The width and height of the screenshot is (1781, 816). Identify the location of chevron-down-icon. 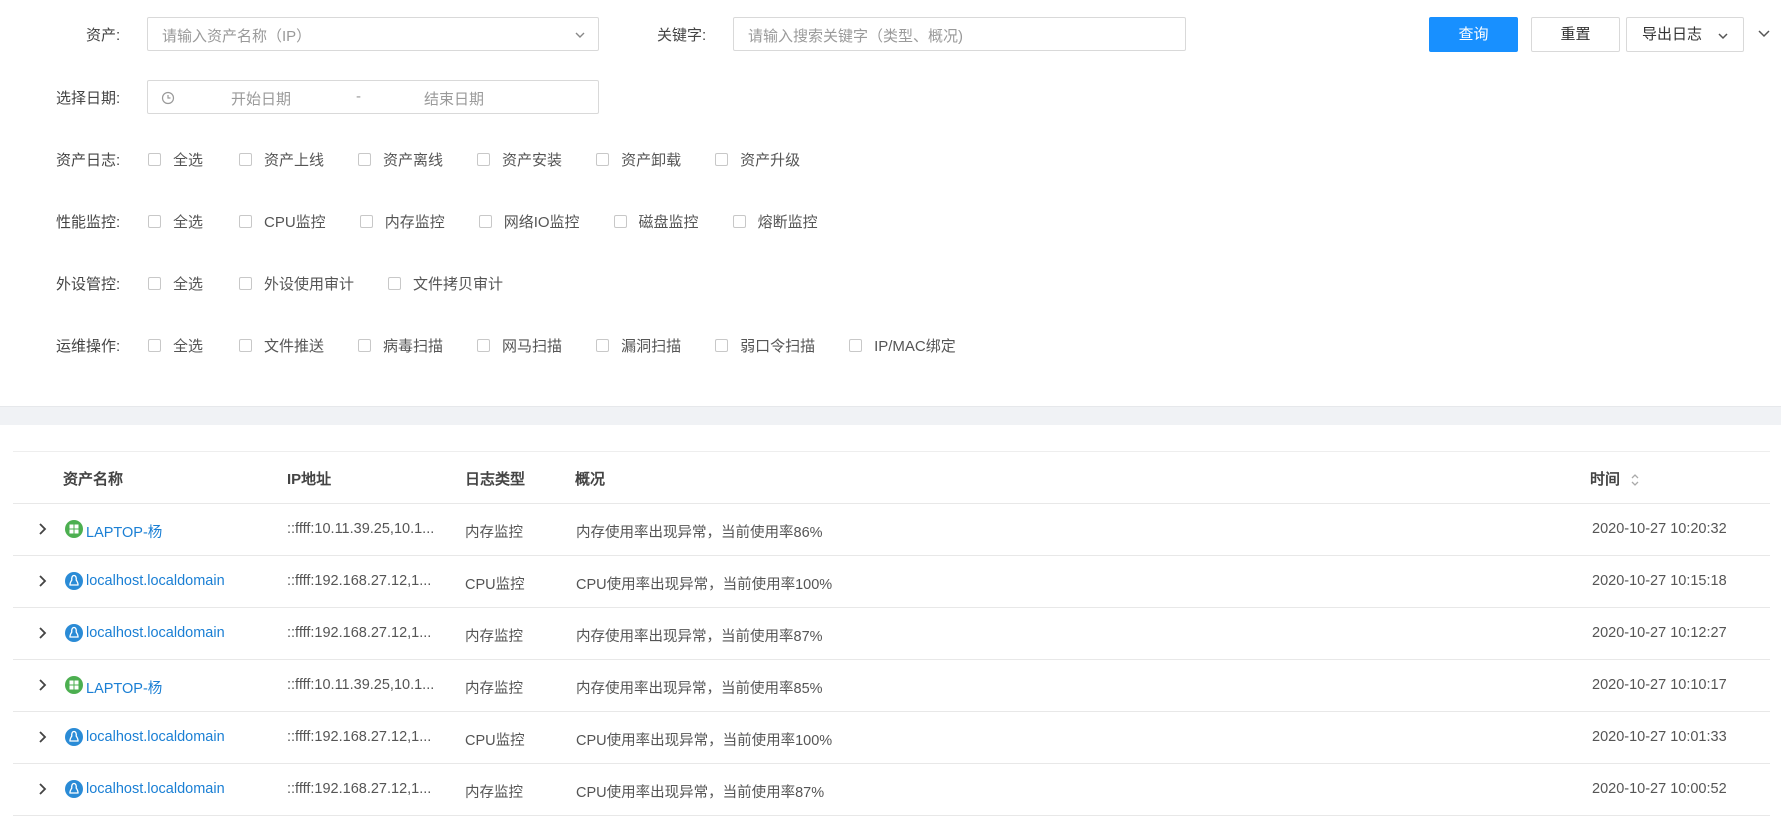
(580, 35).